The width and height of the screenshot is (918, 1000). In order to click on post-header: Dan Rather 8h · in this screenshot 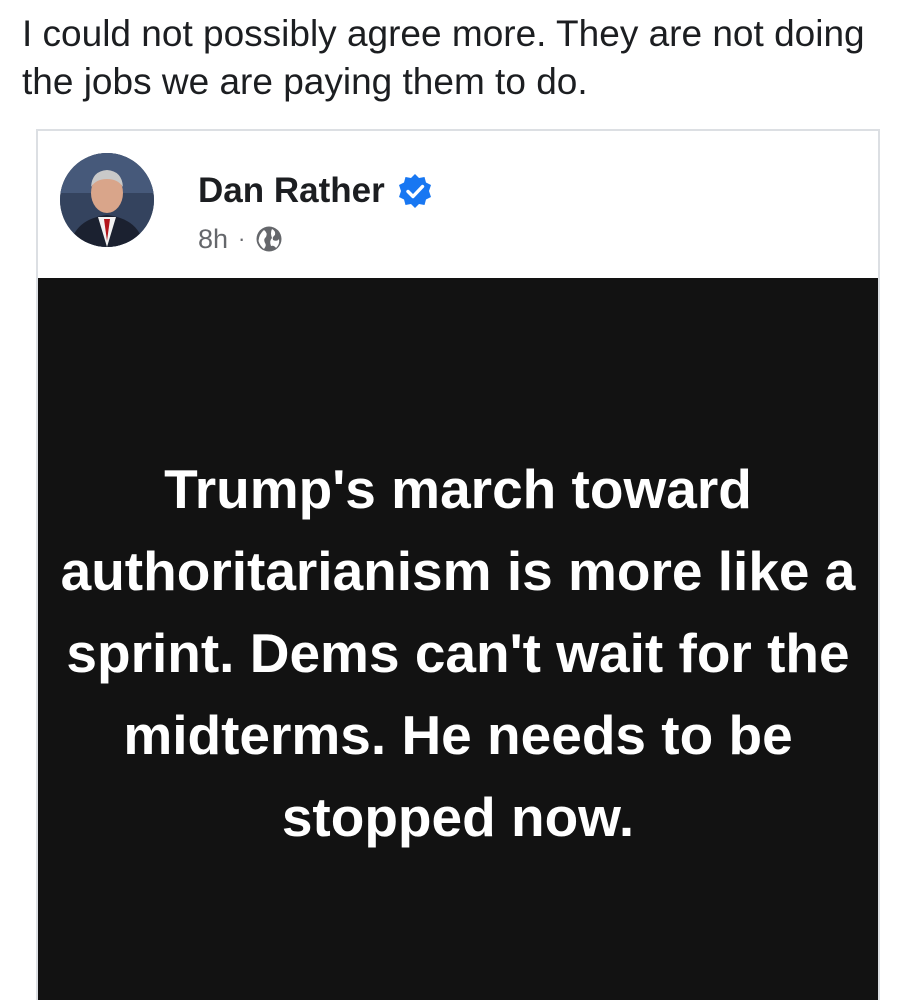, I will do `click(458, 204)`.